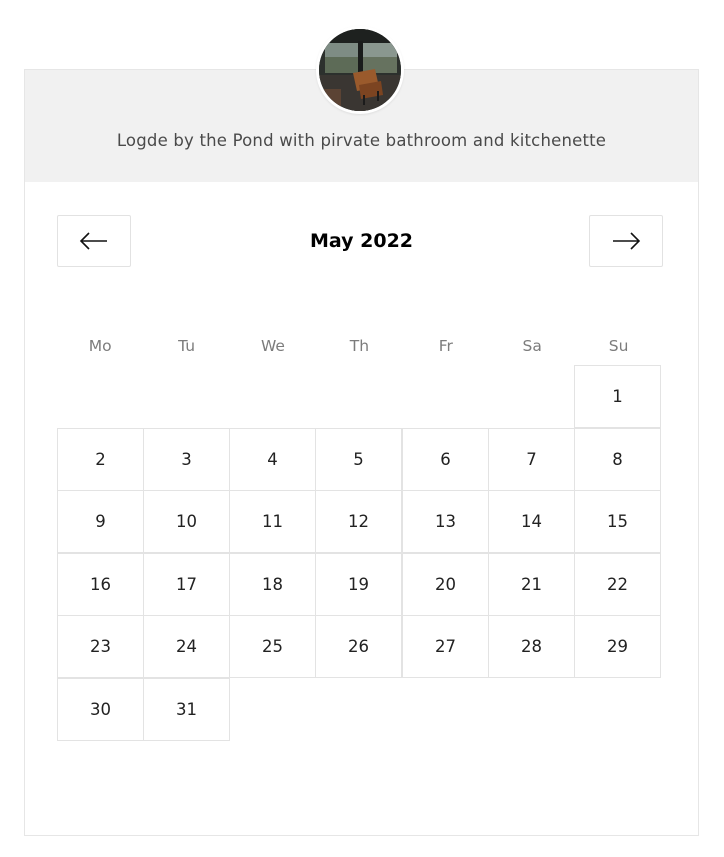 The height and width of the screenshot is (857, 724). What do you see at coordinates (617, 521) in the screenshot?
I see `day-cell: 15` at bounding box center [617, 521].